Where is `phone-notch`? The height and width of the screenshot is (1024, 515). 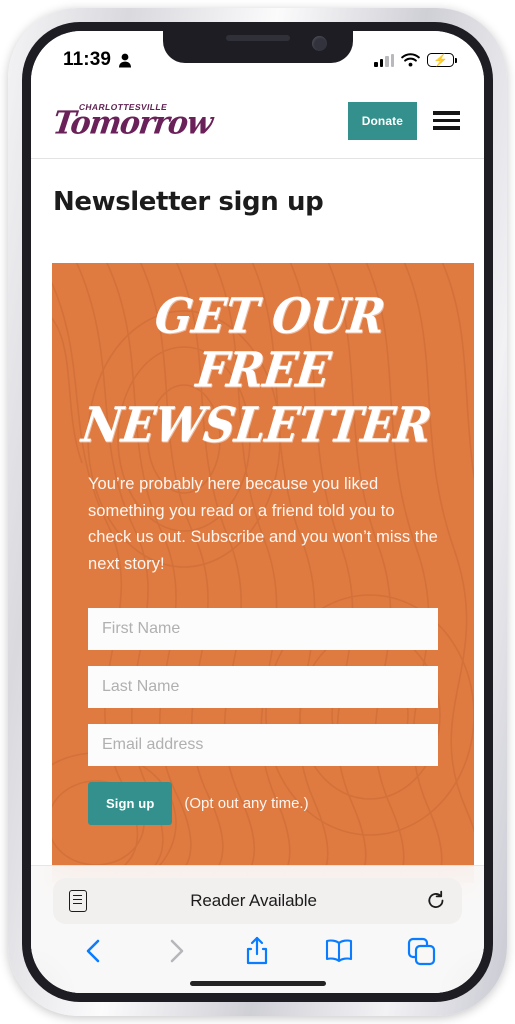
phone-notch is located at coordinates (257, 47).